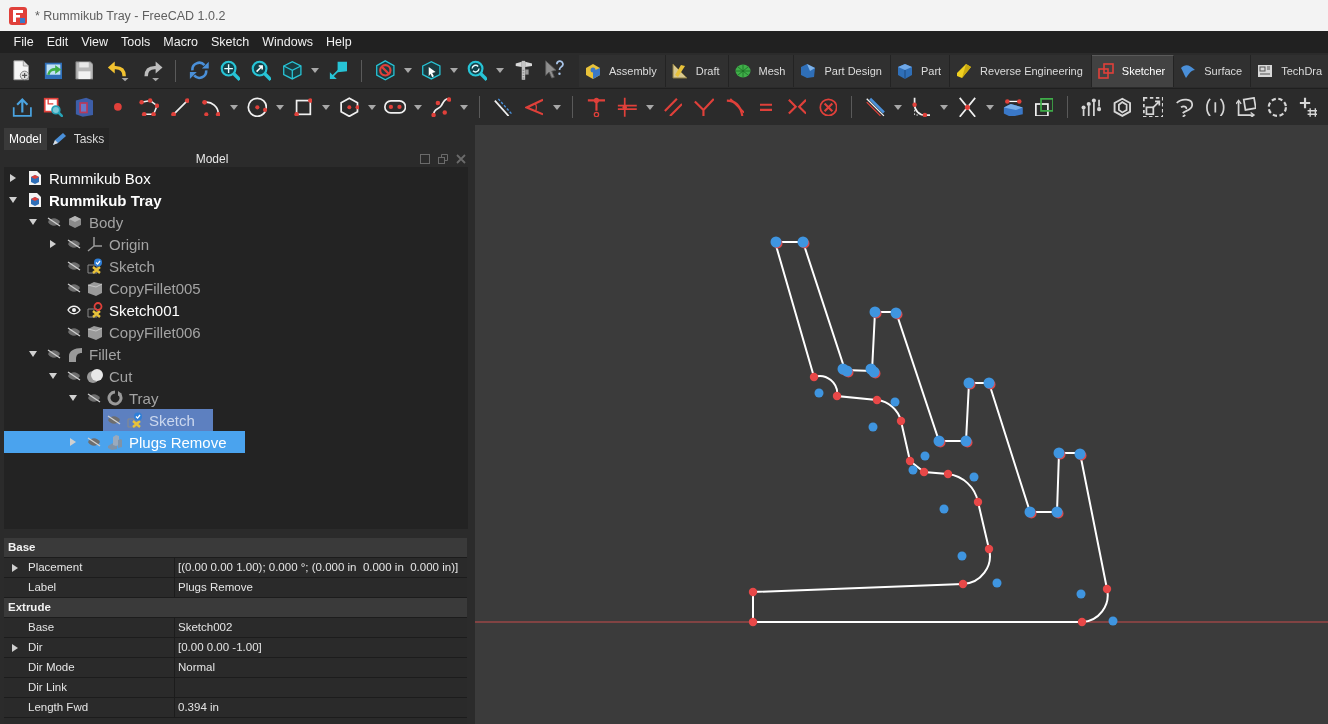  Describe the element at coordinates (1246, 107) in the screenshot. I see `square-arrows-icon` at that location.